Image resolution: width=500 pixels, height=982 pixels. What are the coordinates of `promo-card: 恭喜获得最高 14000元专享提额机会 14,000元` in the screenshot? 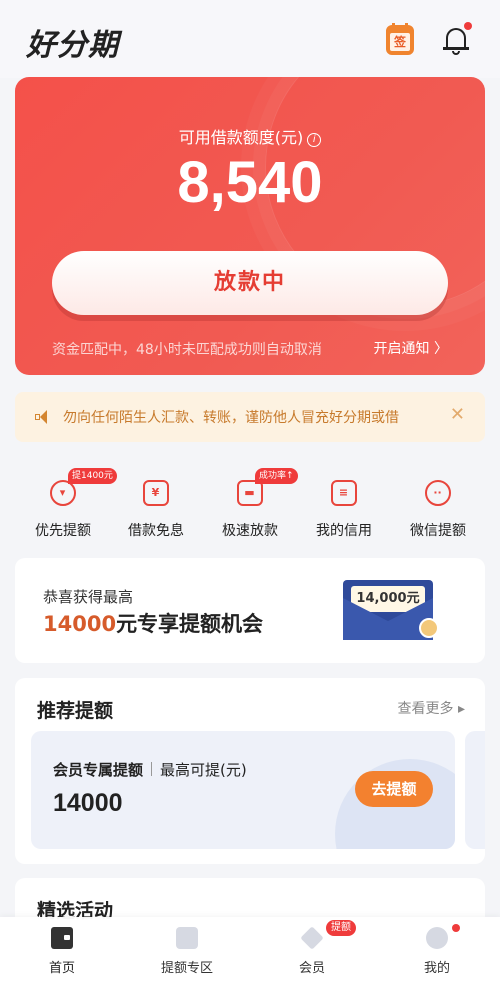 It's located at (250, 610).